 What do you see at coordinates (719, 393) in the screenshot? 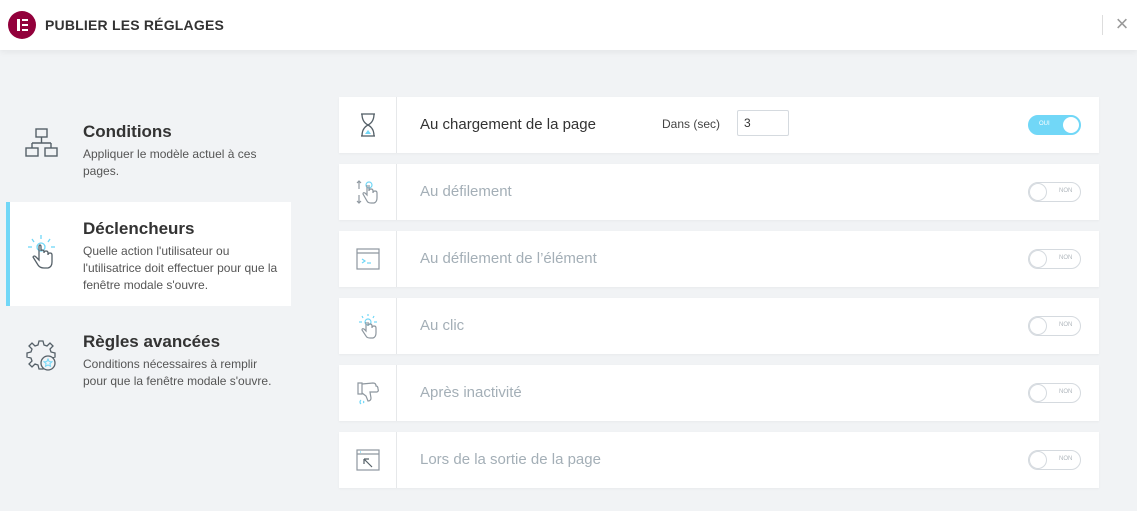
I see `trigger-row-inactivity: Après inactivité NON` at bounding box center [719, 393].